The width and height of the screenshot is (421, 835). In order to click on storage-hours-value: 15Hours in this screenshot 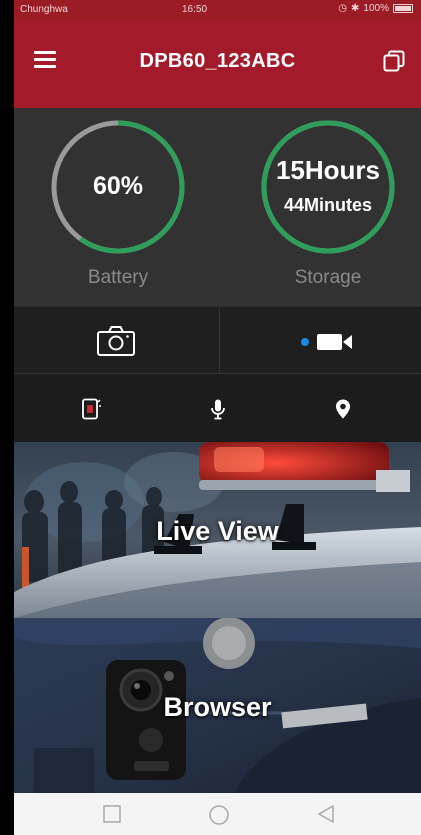, I will do `click(328, 170)`.